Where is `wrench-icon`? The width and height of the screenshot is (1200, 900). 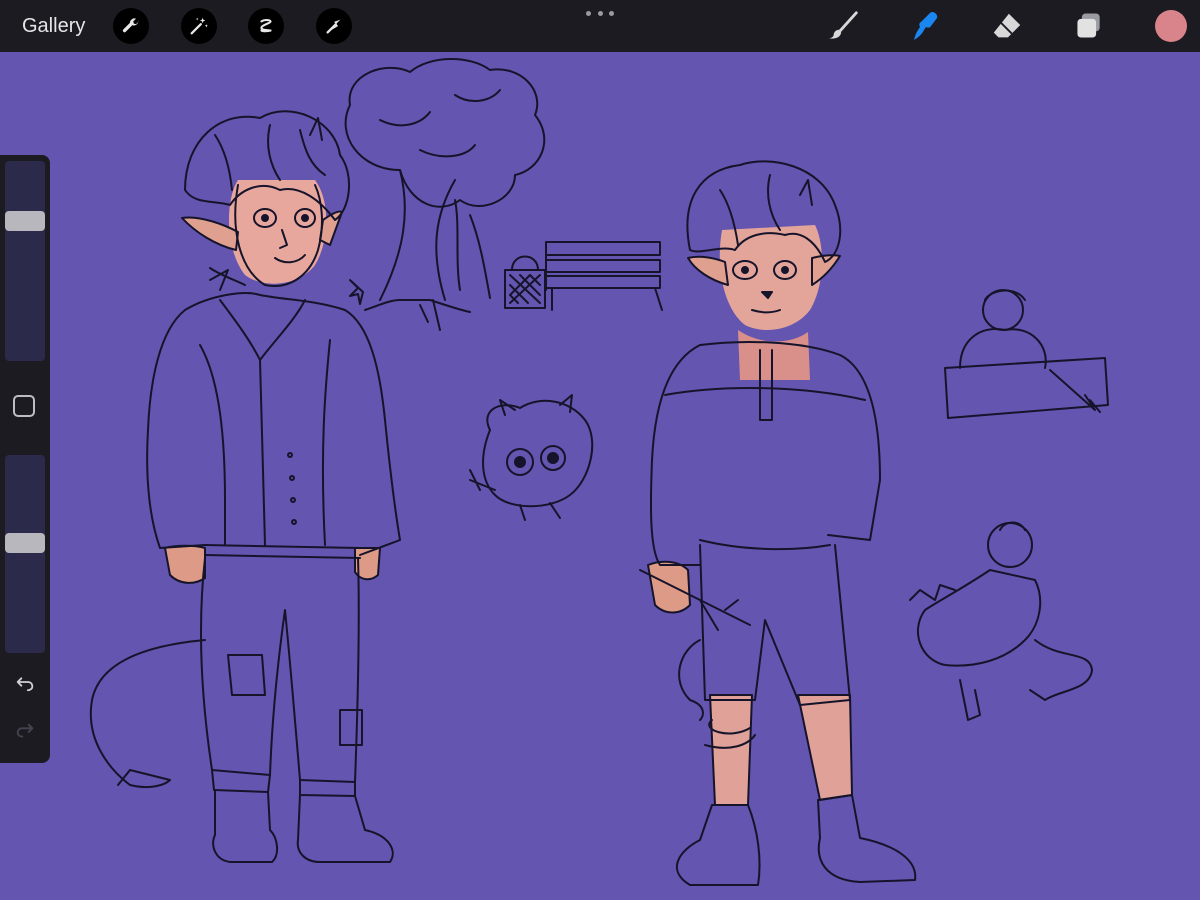 wrench-icon is located at coordinates (130, 25).